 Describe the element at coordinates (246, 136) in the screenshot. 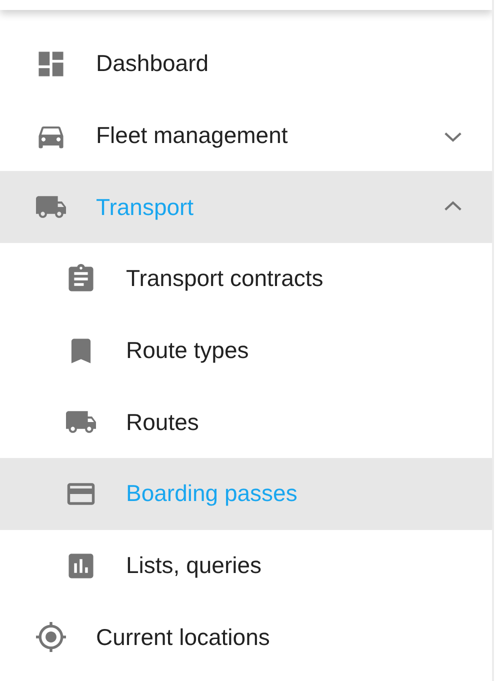

I see `menu-item: Fleet management` at that location.